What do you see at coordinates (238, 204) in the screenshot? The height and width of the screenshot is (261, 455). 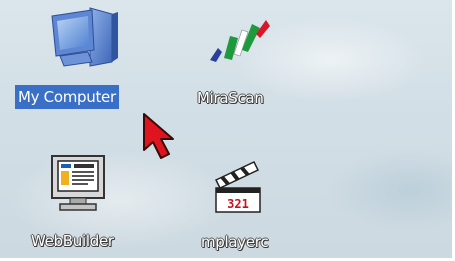 I see `clapper-number: 321` at bounding box center [238, 204].